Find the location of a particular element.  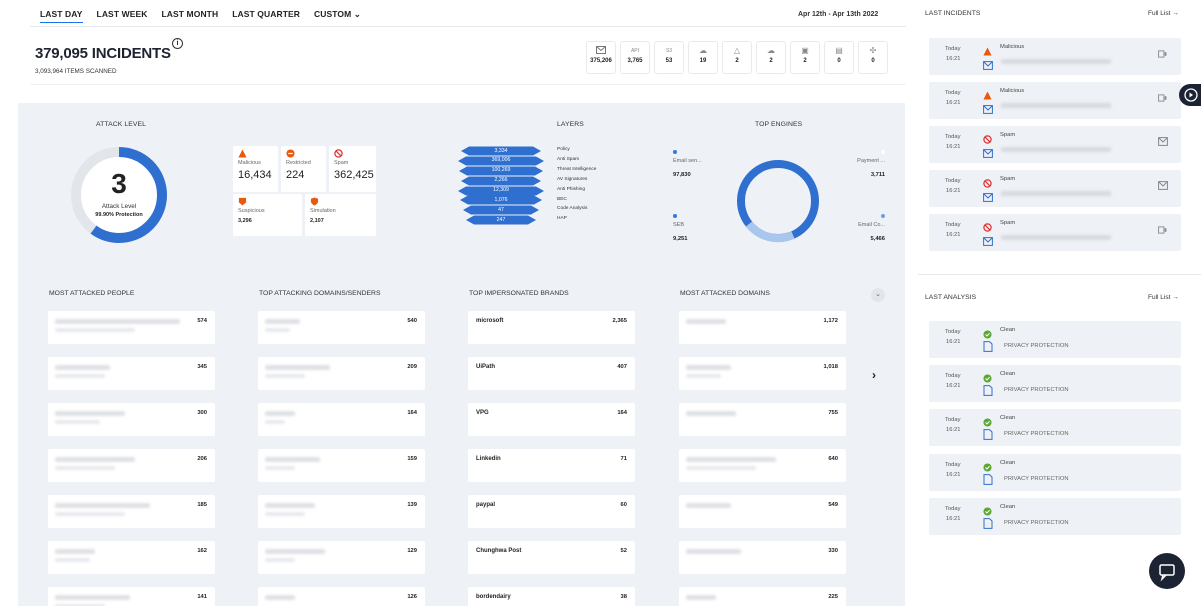

count-value: 71 is located at coordinates (623, 459).